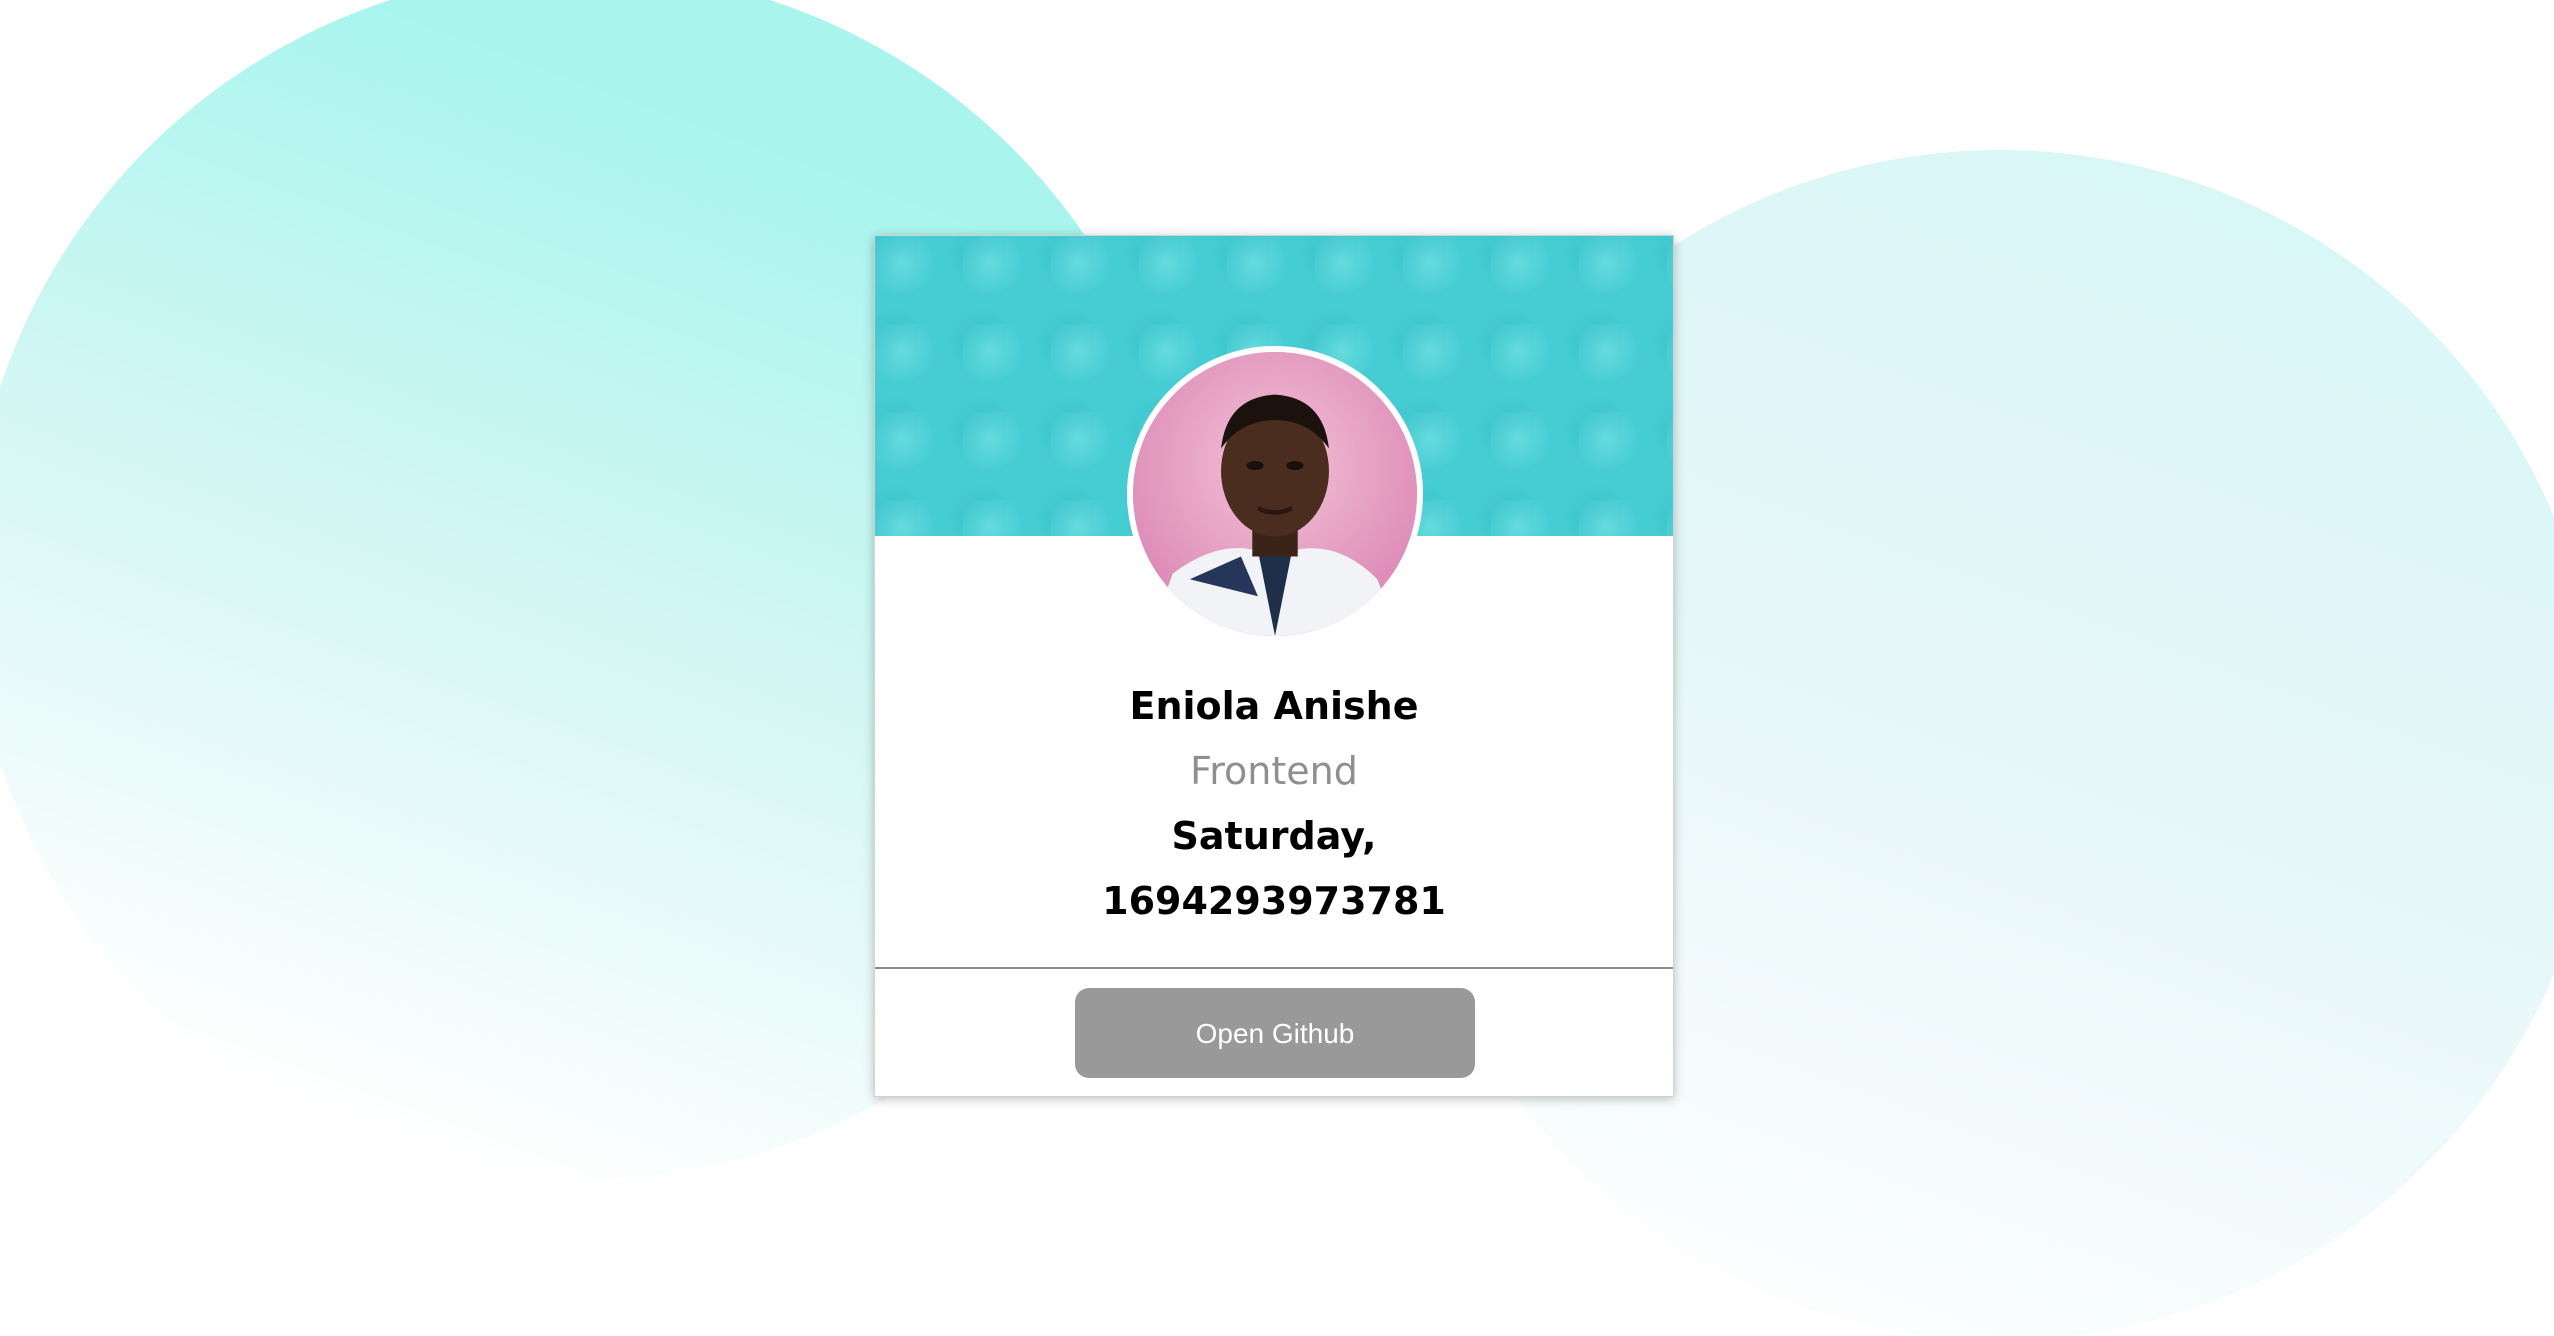  What do you see at coordinates (1274, 968) in the screenshot?
I see `card-divider` at bounding box center [1274, 968].